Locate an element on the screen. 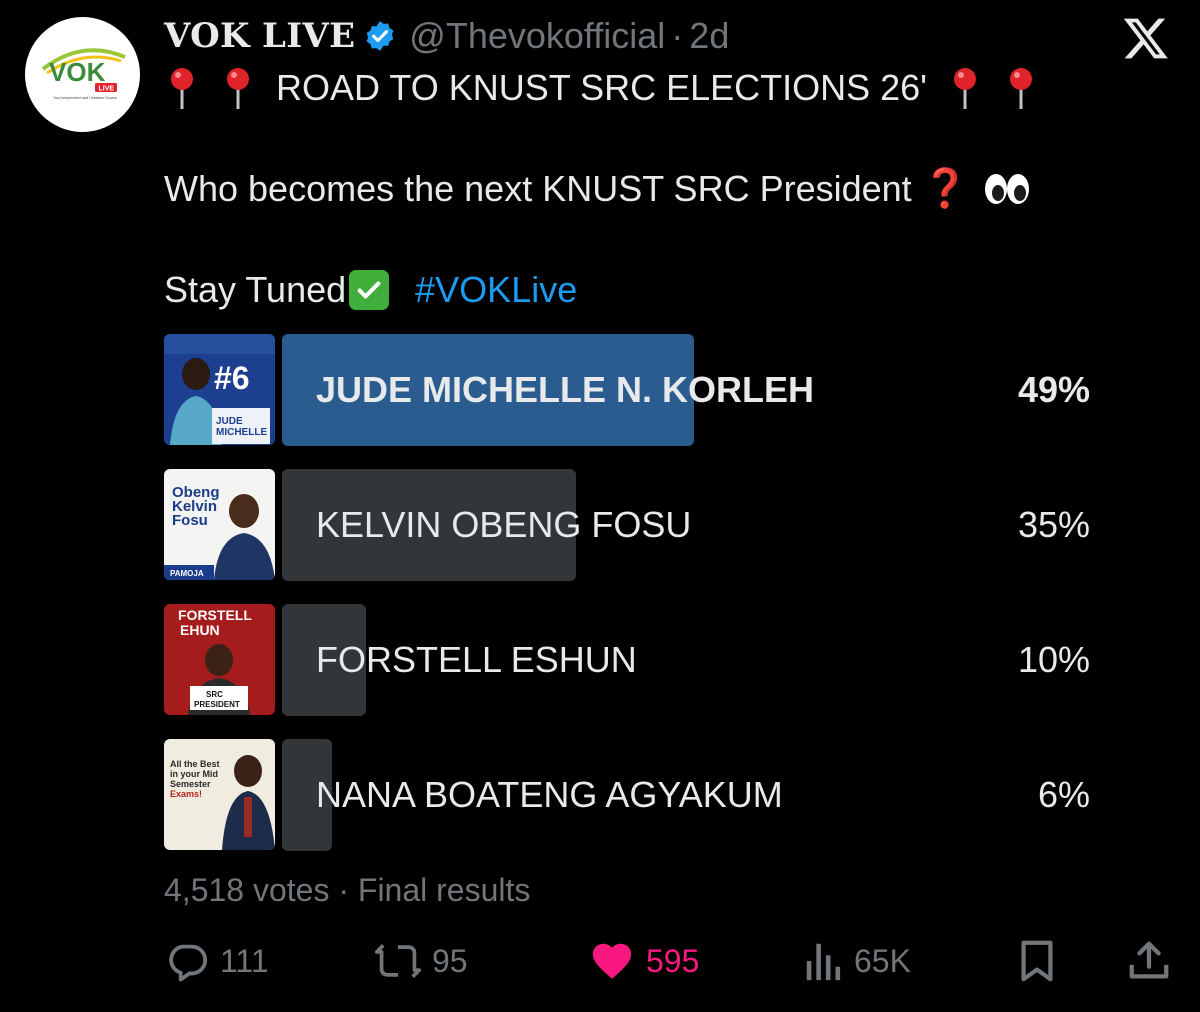  poll-option-thumbnail: FORSTELL EHUN SRC PRESIDENT is located at coordinates (219, 659).